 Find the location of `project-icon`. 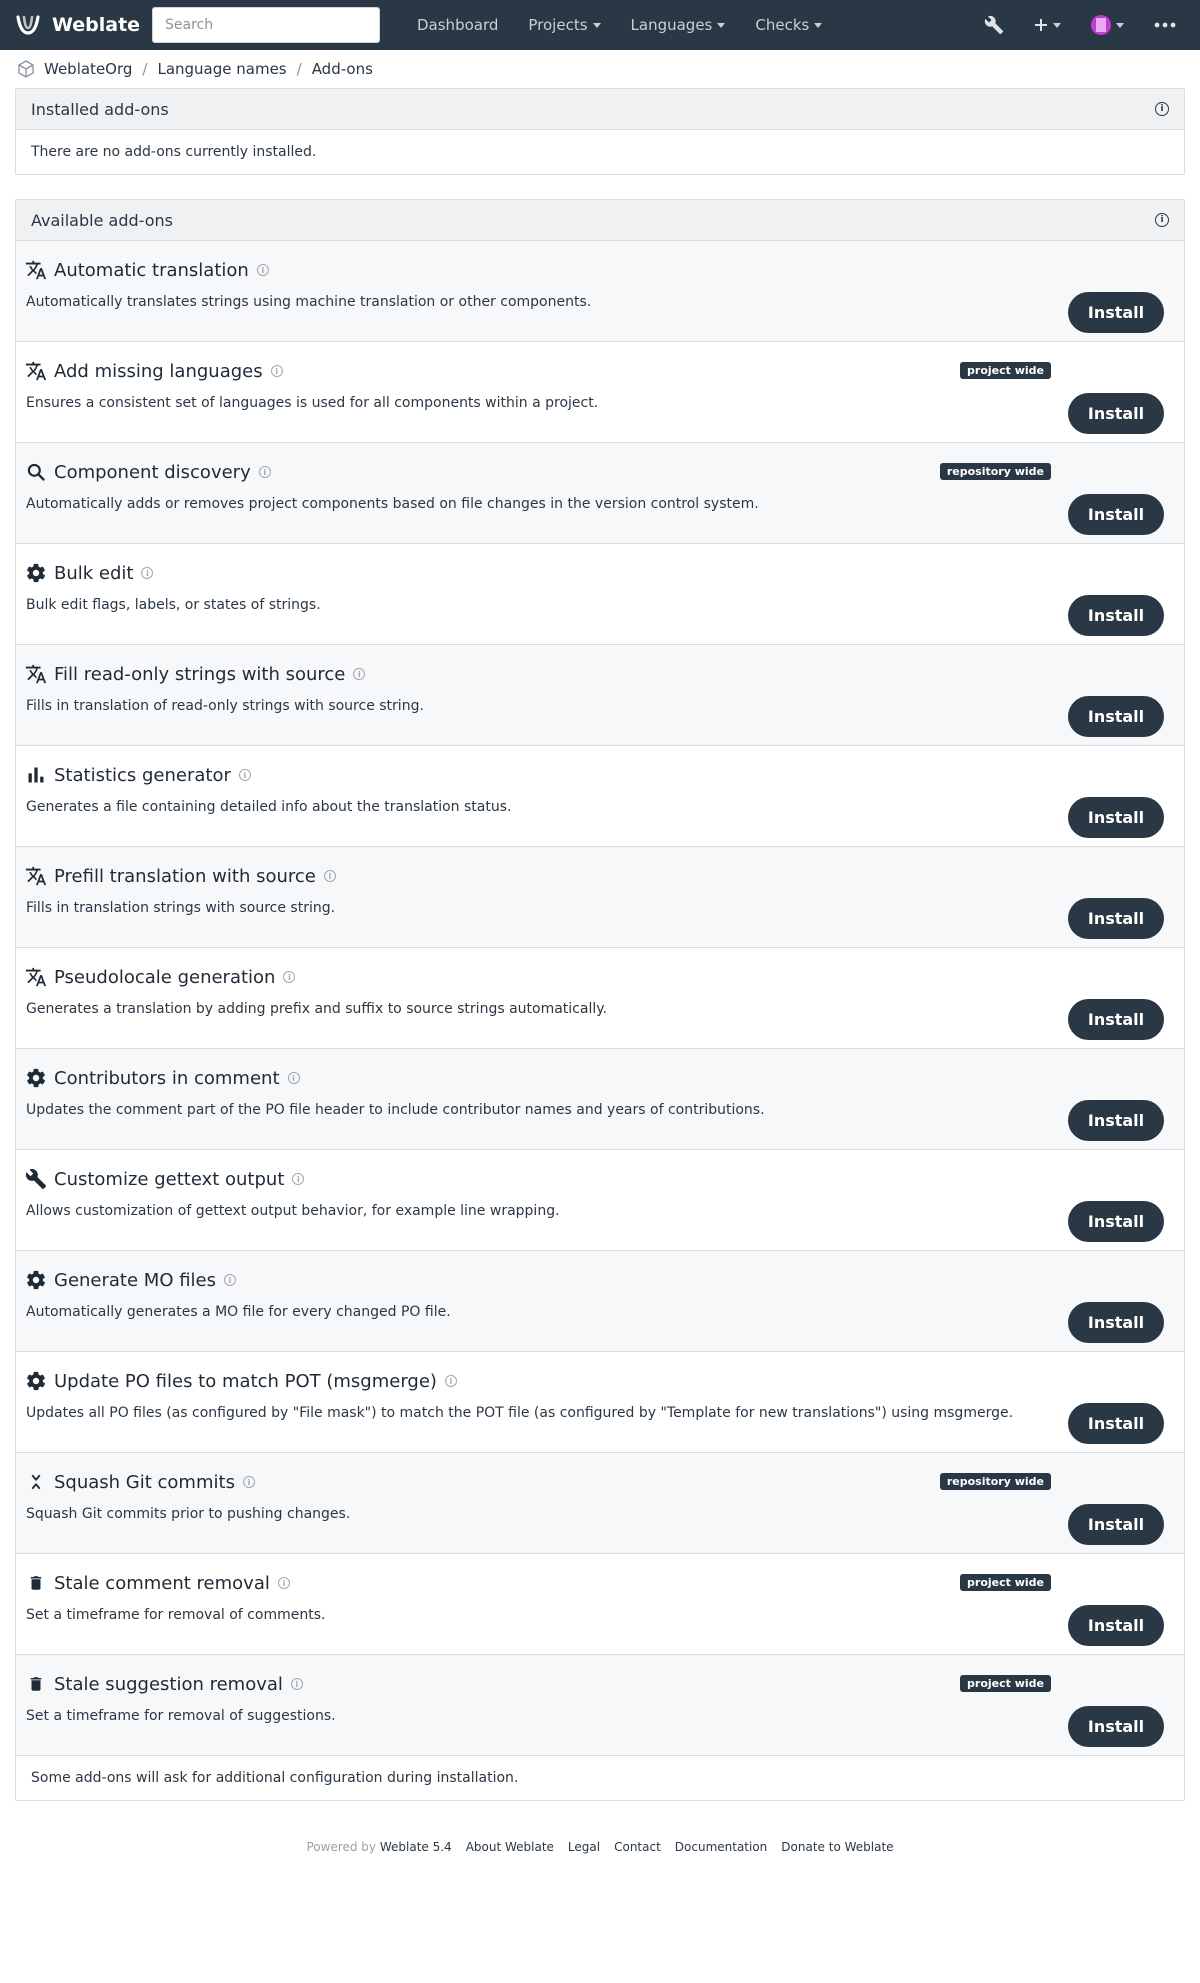

project-icon is located at coordinates (26, 69).